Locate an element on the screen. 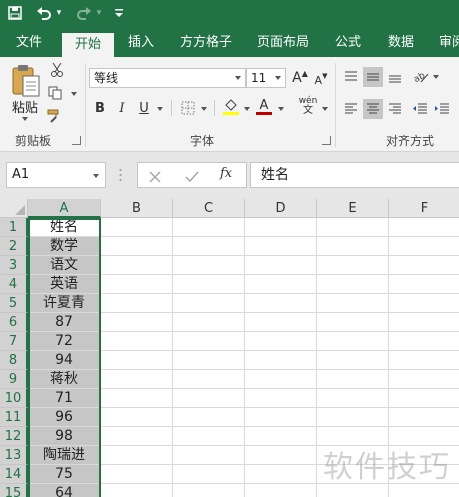 Image resolution: width=459 pixels, height=497 pixels. cell-e8 is located at coordinates (353, 360).